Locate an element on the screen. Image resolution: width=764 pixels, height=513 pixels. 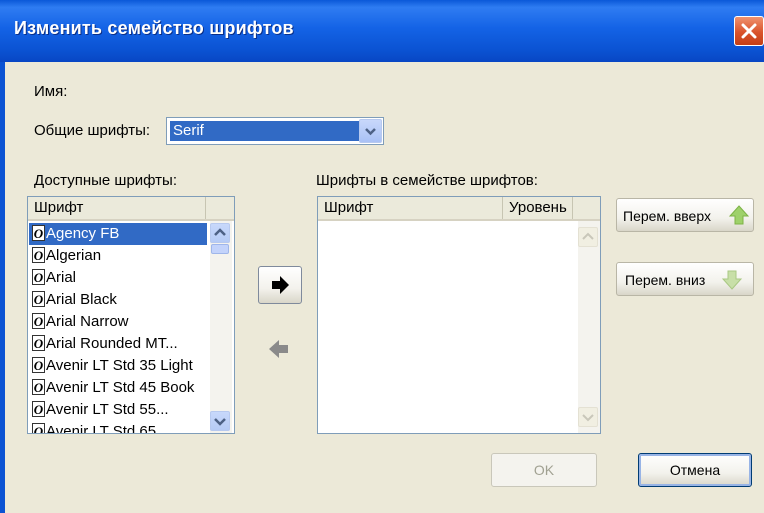
cancel-button: Отмена is located at coordinates (695, 470).